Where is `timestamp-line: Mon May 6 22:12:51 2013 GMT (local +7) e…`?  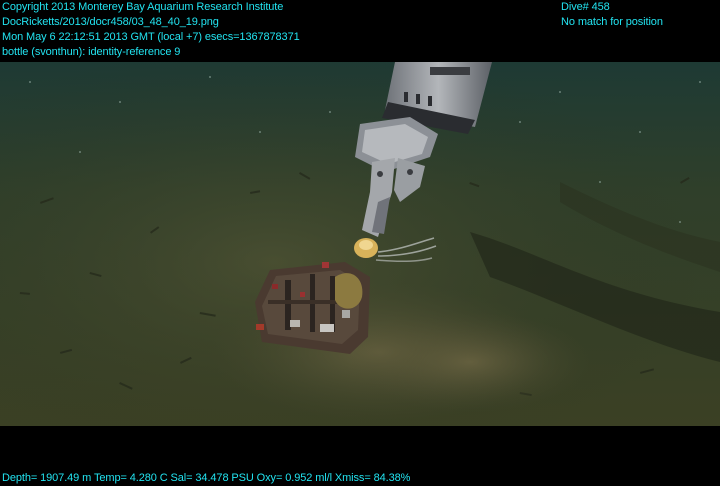 timestamp-line: Mon May 6 22:12:51 2013 GMT (local +7) e… is located at coordinates (151, 37).